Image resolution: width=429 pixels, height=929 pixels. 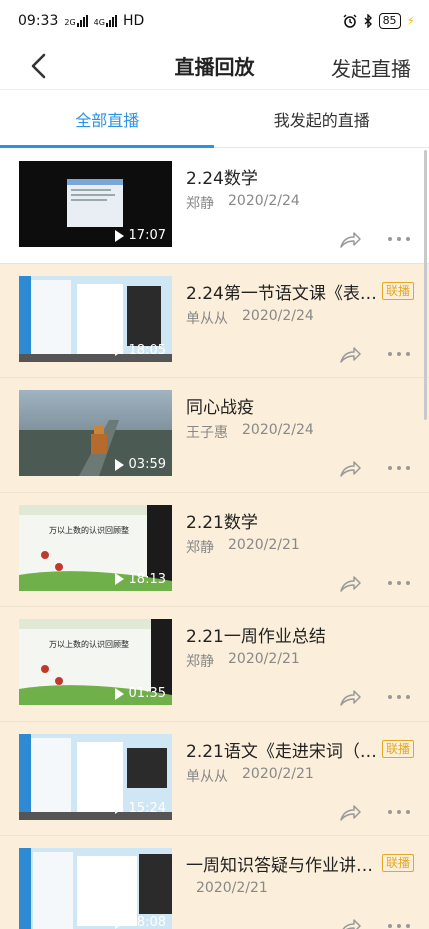 What do you see at coordinates (95, 776) in the screenshot?
I see `video-thumbnail: 15:24` at bounding box center [95, 776].